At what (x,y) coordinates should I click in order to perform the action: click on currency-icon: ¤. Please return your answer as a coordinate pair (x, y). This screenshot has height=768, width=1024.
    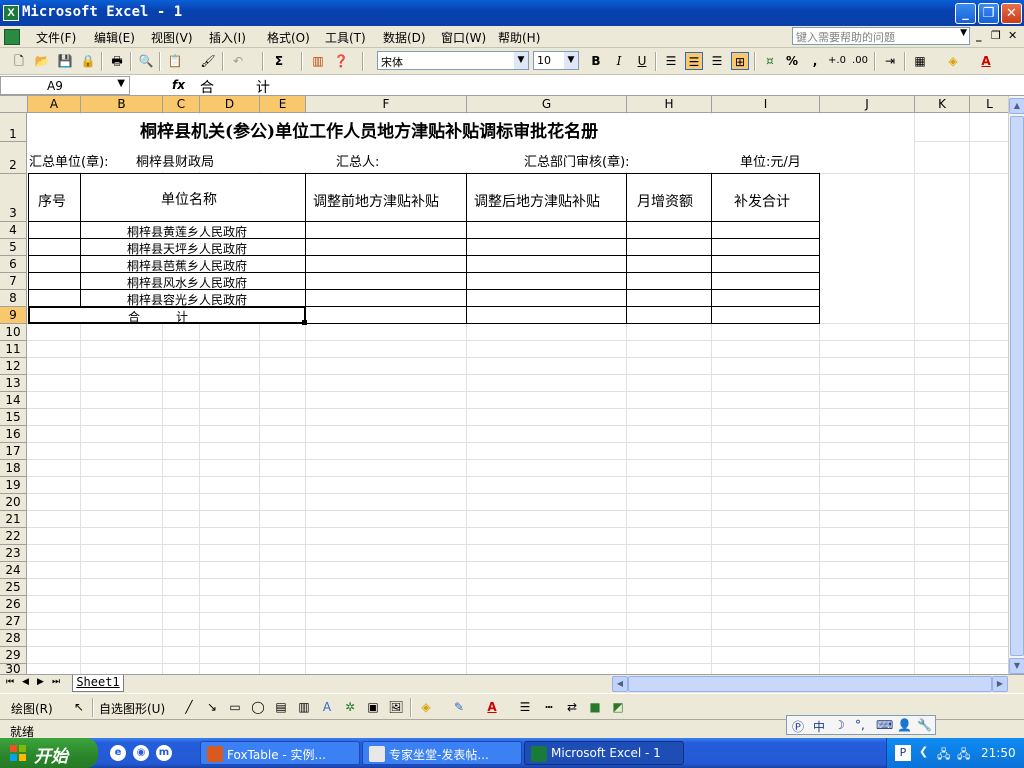
    Looking at the image, I should click on (770, 61).